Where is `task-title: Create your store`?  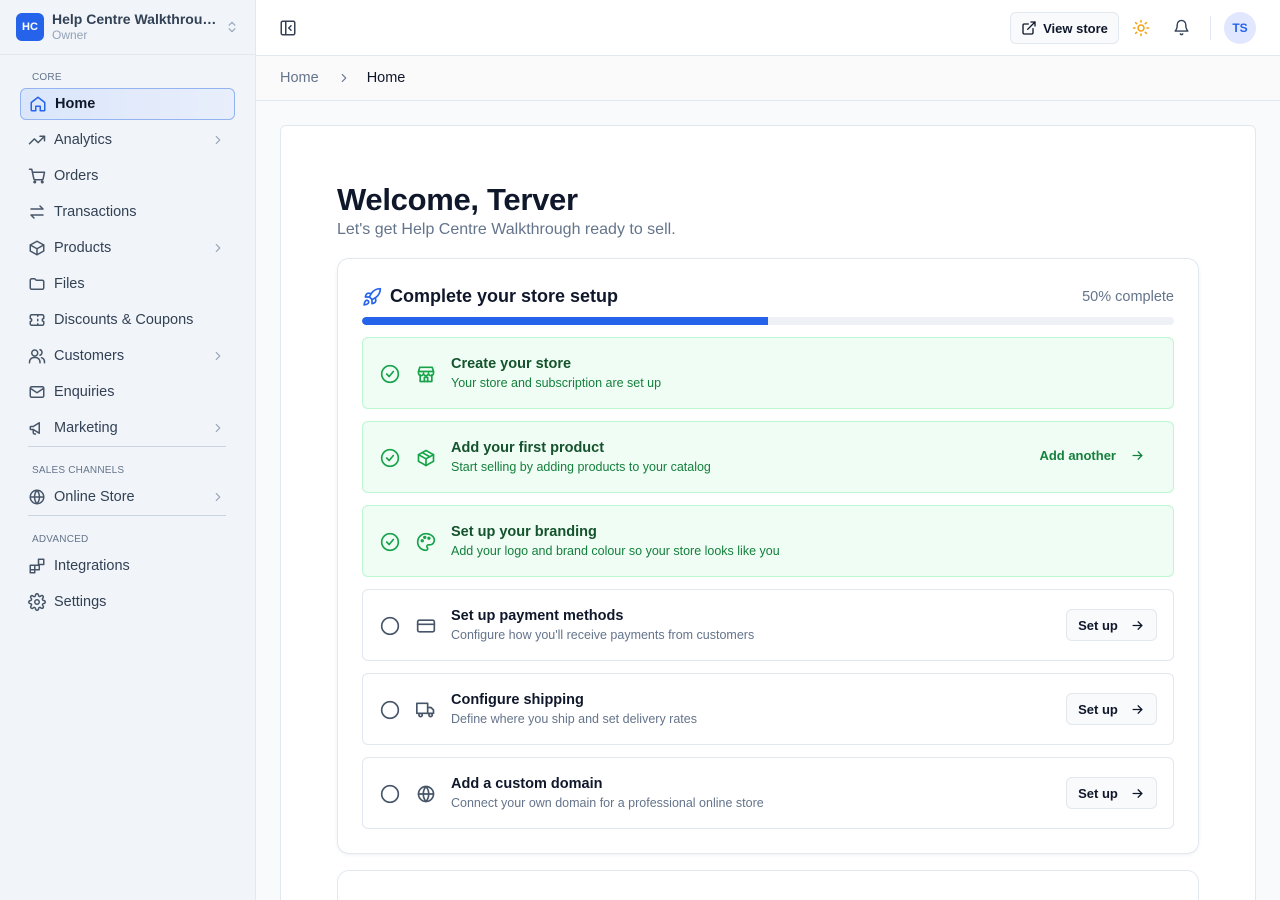
task-title: Create your store is located at coordinates (511, 364).